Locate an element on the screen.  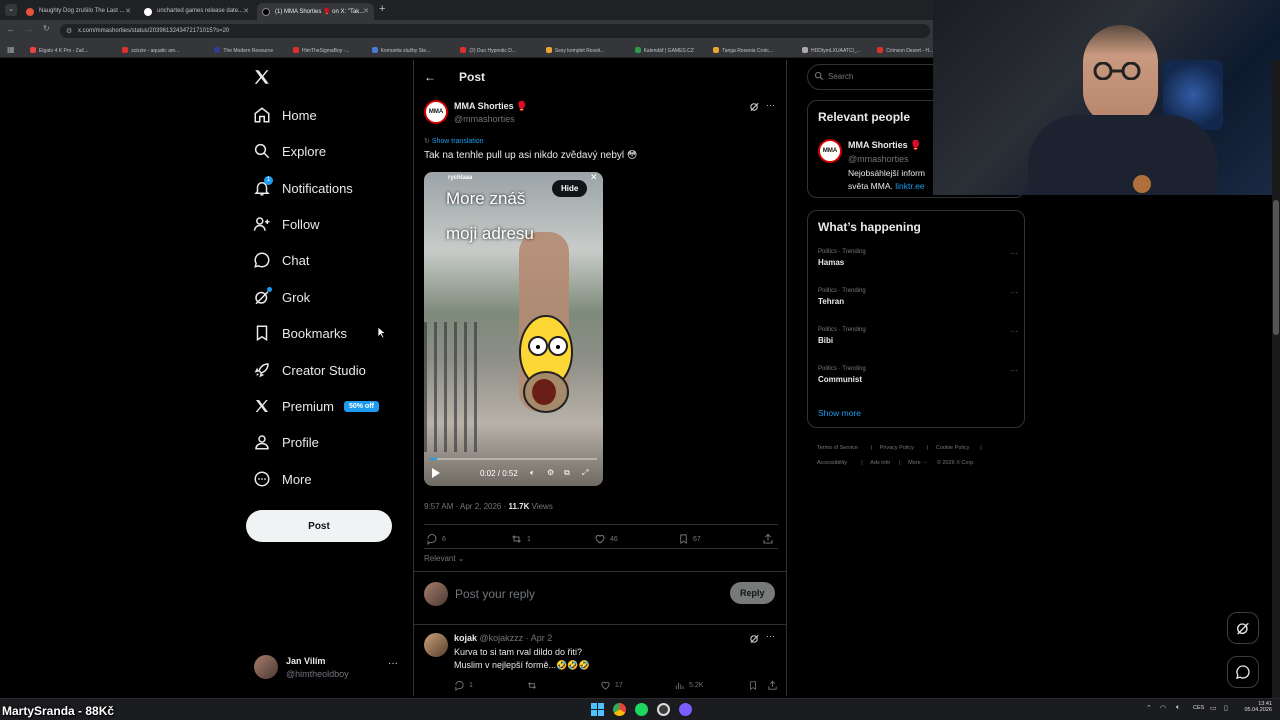
comment-repost-action is located at coordinates (532, 685).